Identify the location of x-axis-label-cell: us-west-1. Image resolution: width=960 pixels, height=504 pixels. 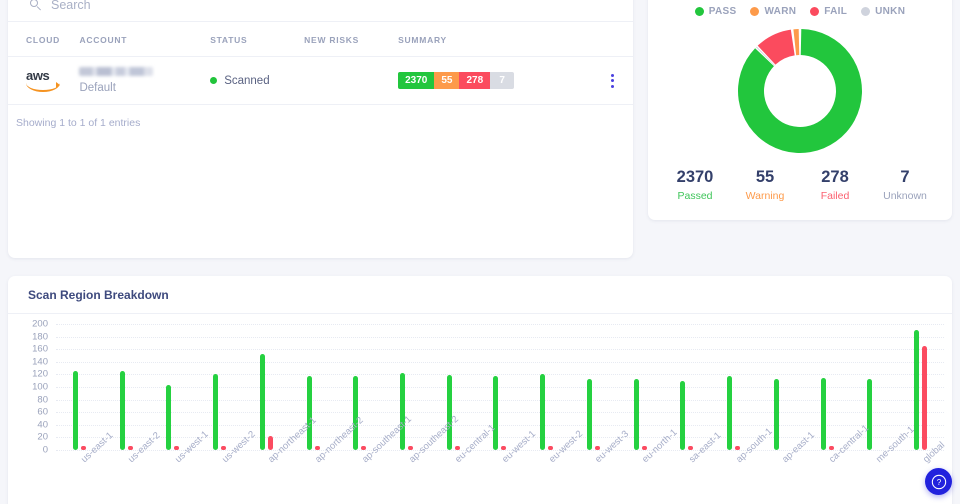
(180, 466).